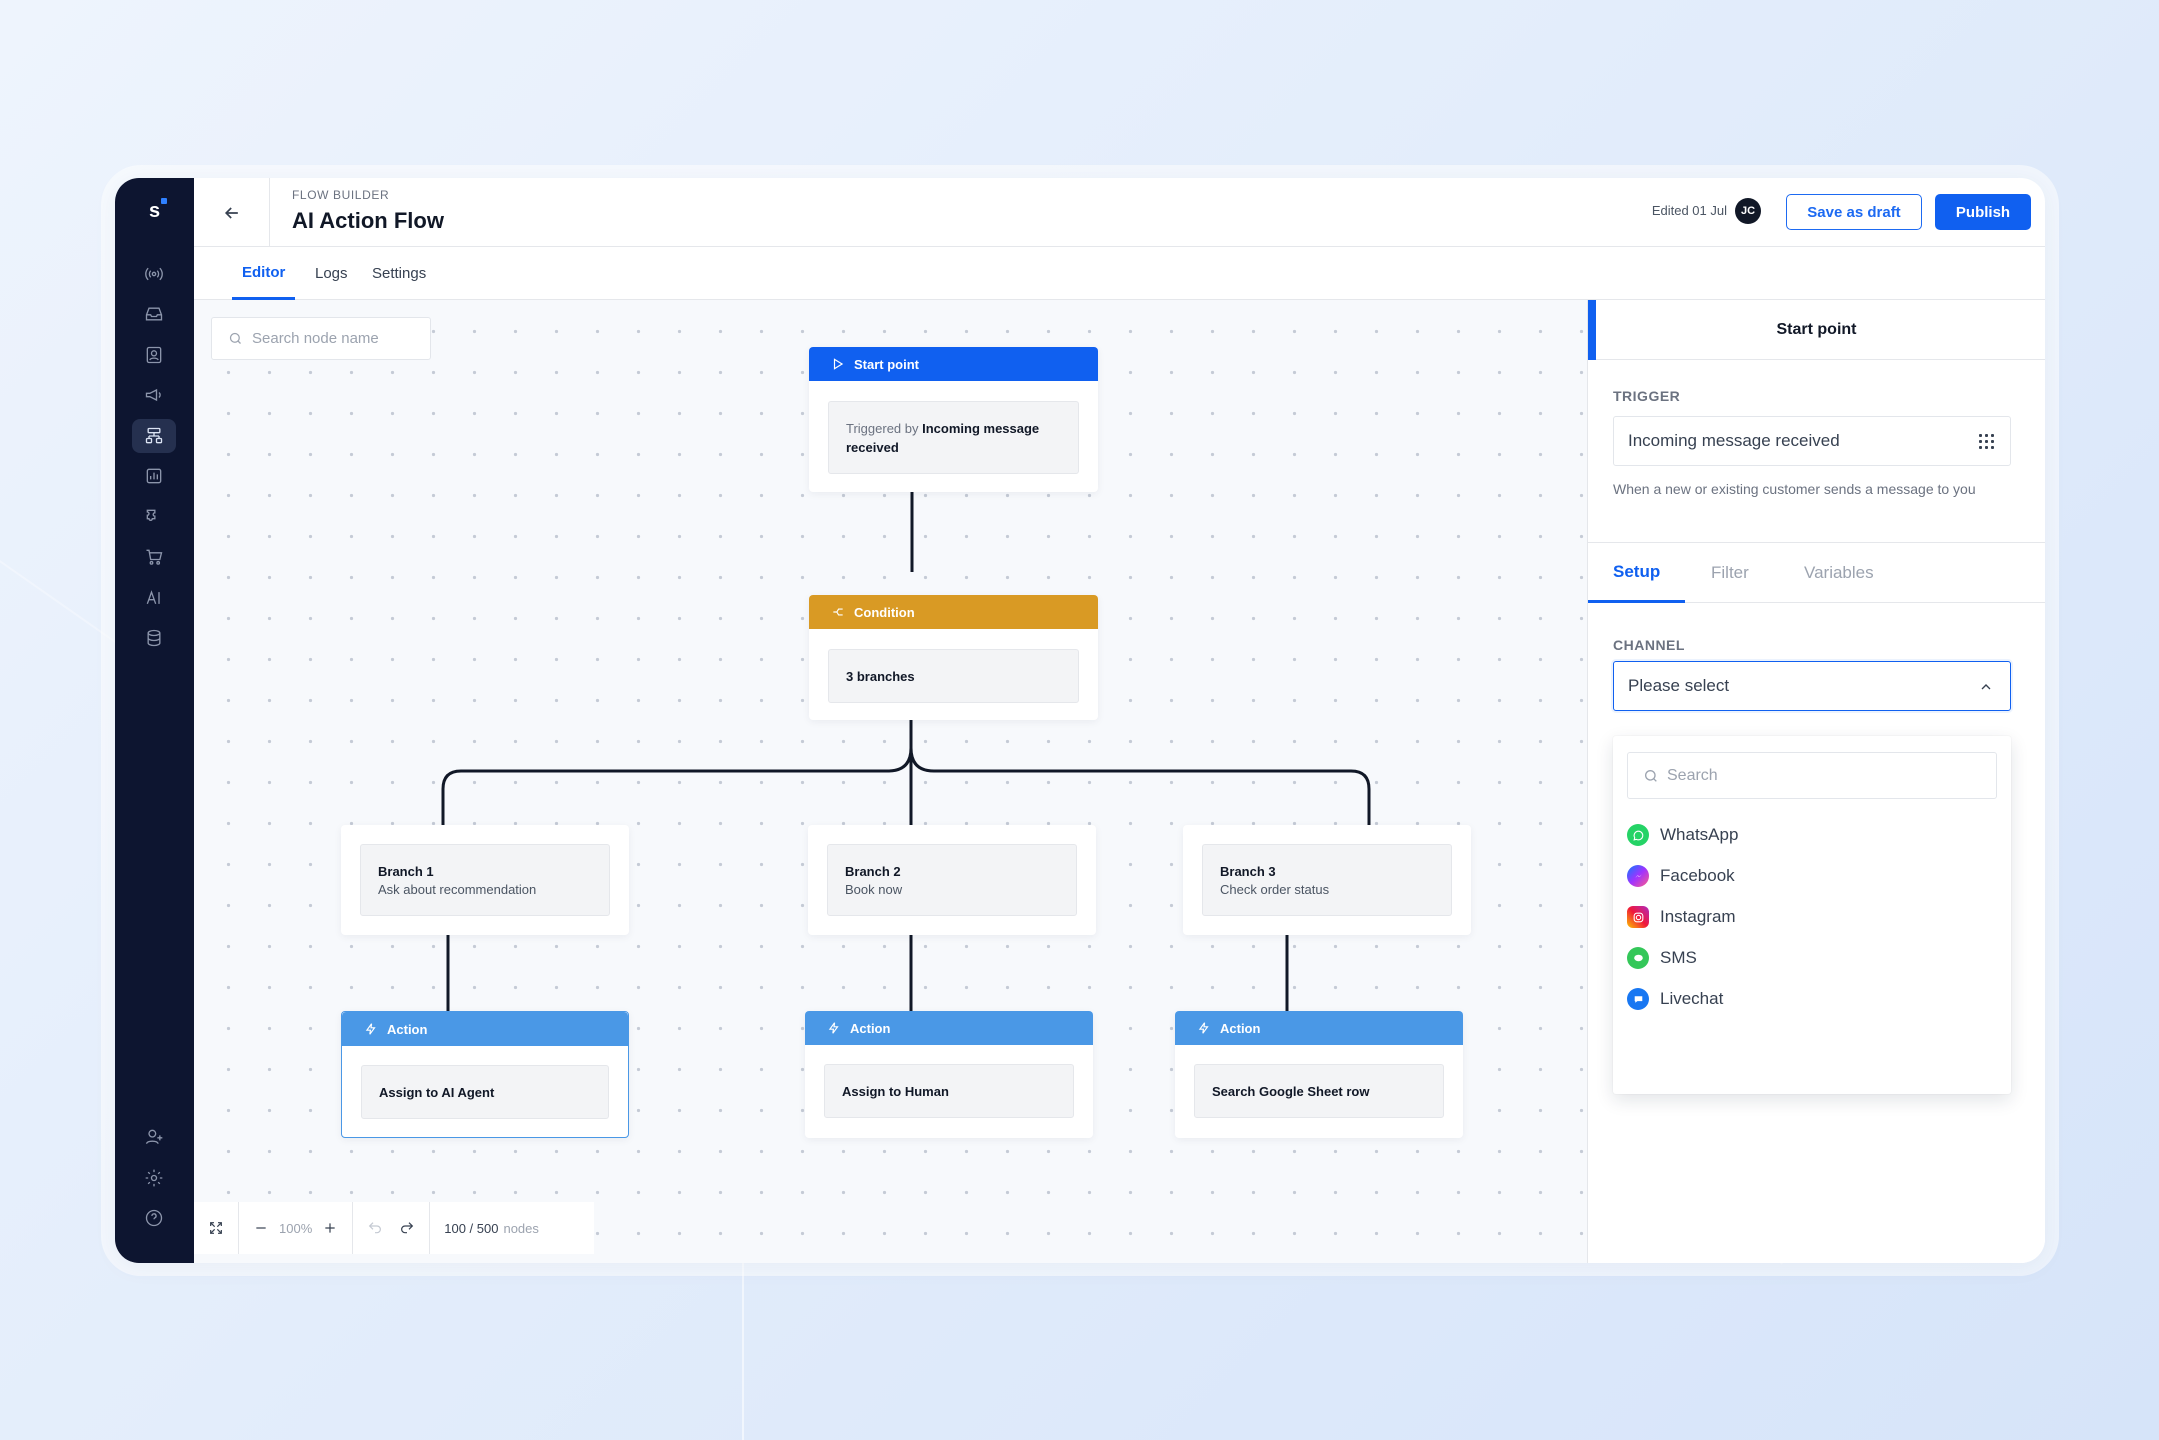 Image resolution: width=2159 pixels, height=1440 pixels. What do you see at coordinates (154, 355) in the screenshot?
I see `contacts-icon` at bounding box center [154, 355].